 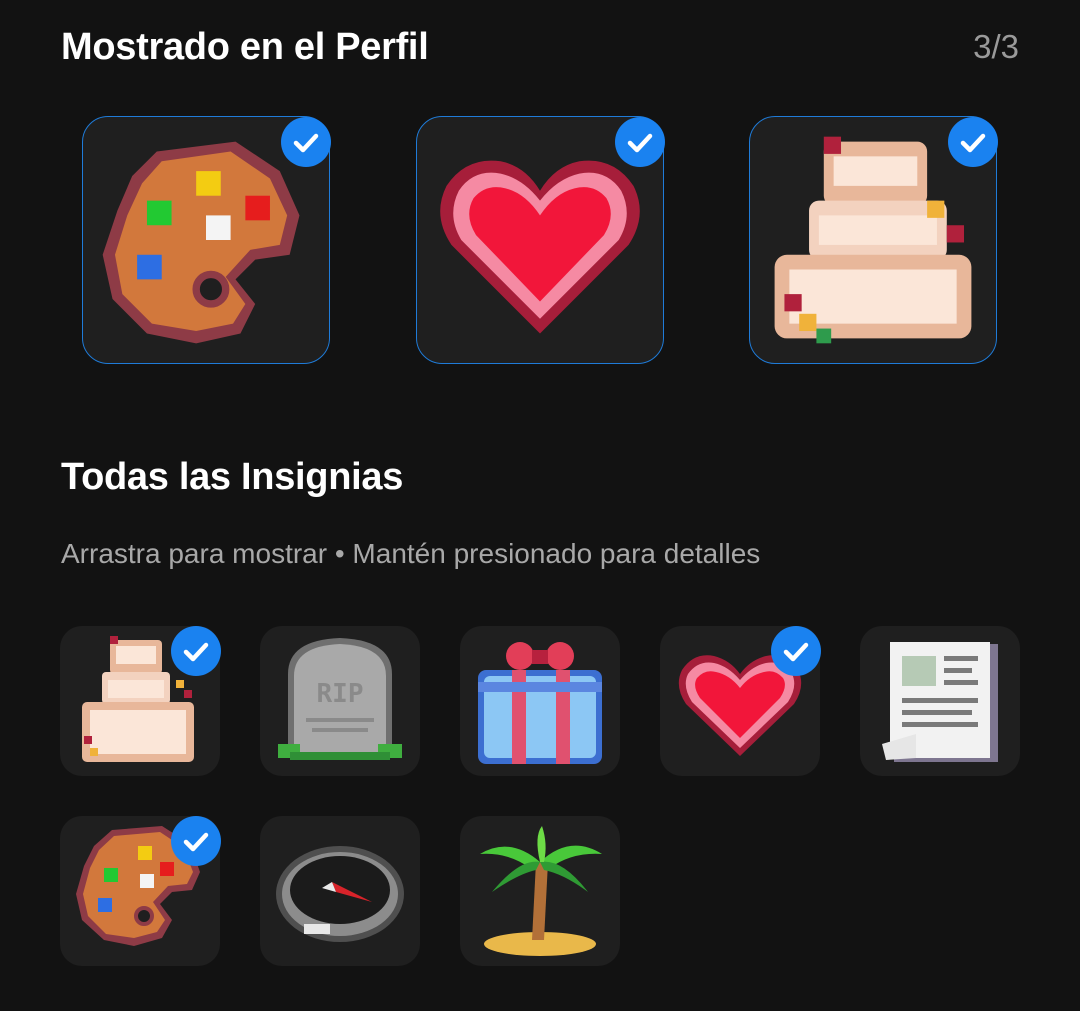 What do you see at coordinates (245, 47) in the screenshot?
I see `showcase-title: Mostrado en el Perfil` at bounding box center [245, 47].